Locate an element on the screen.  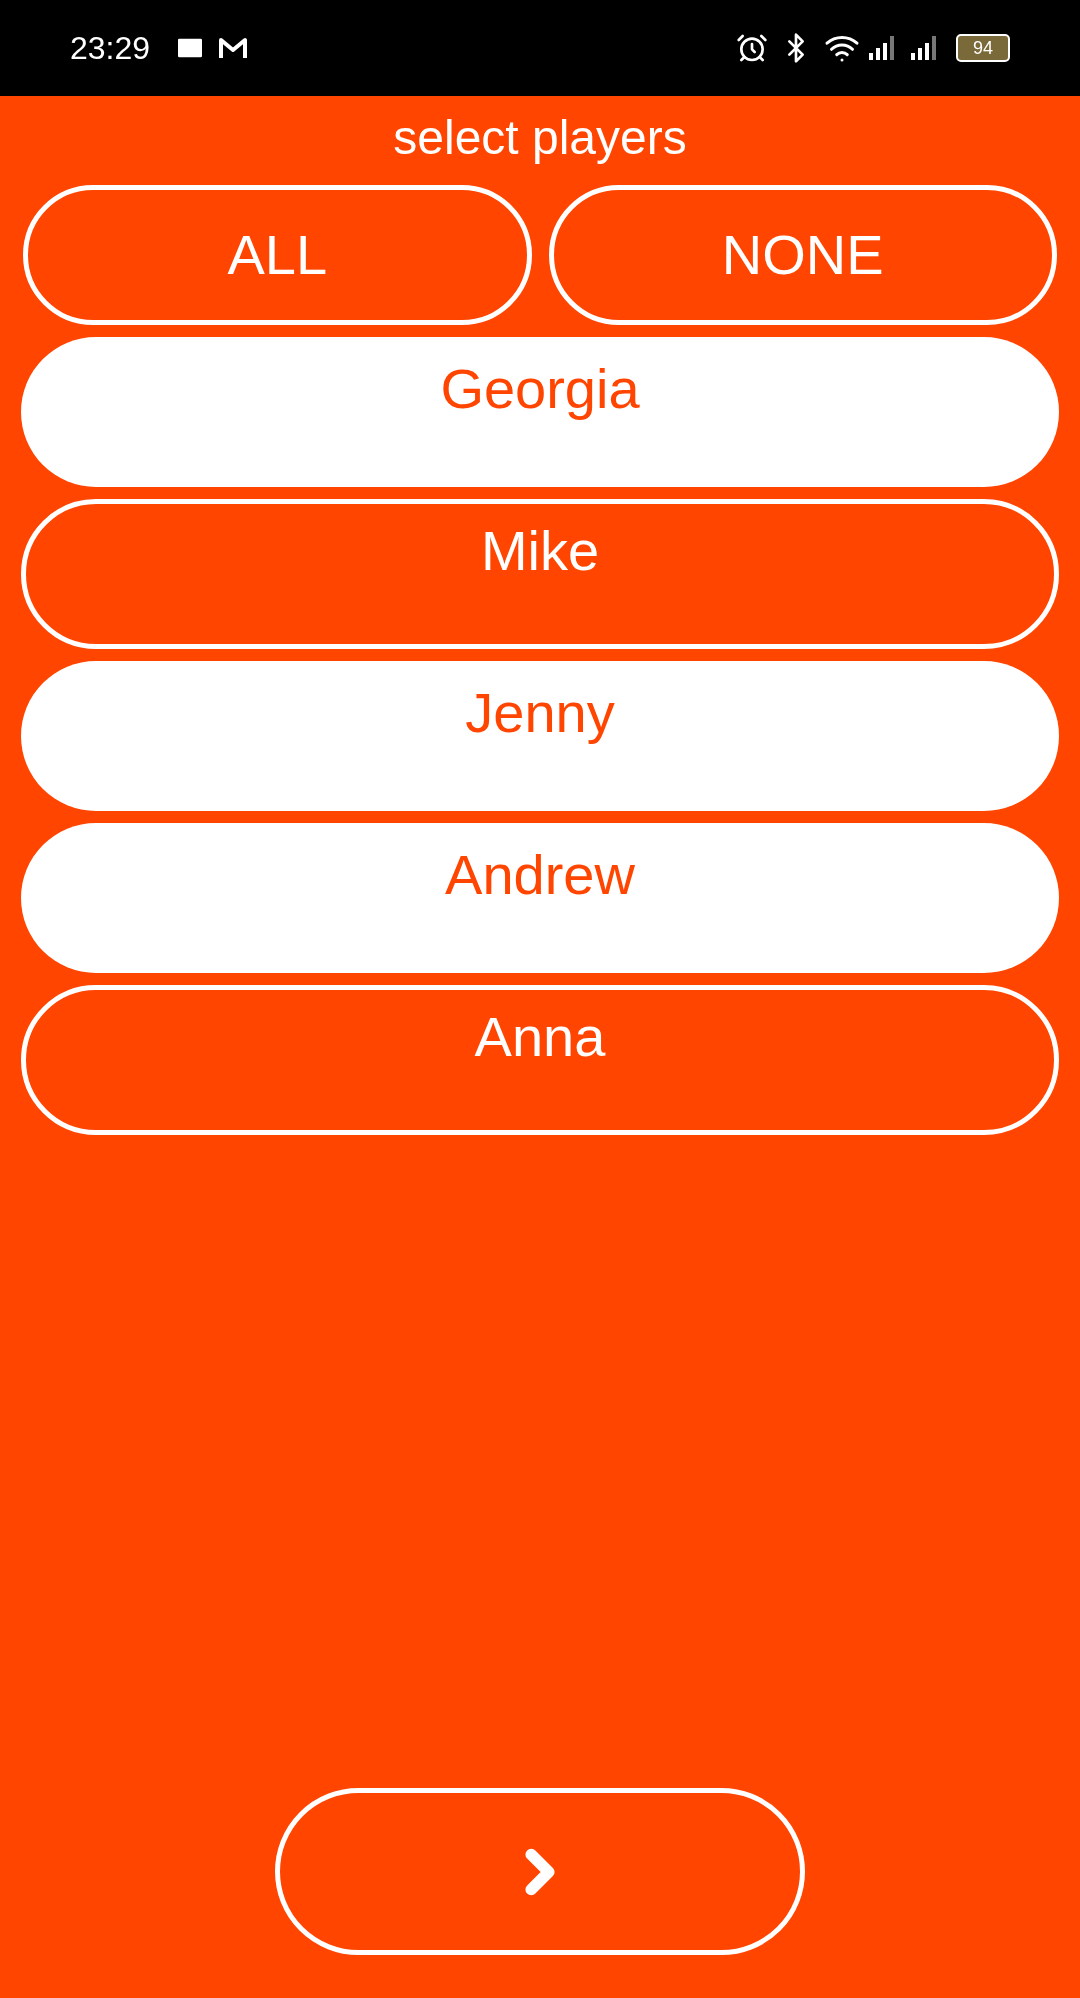
select-all-button: ALL is located at coordinates (277, 255).